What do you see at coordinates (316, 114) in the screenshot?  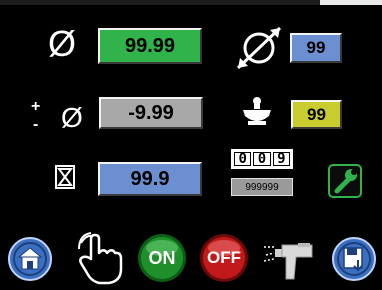 I see `weight-value: 99` at bounding box center [316, 114].